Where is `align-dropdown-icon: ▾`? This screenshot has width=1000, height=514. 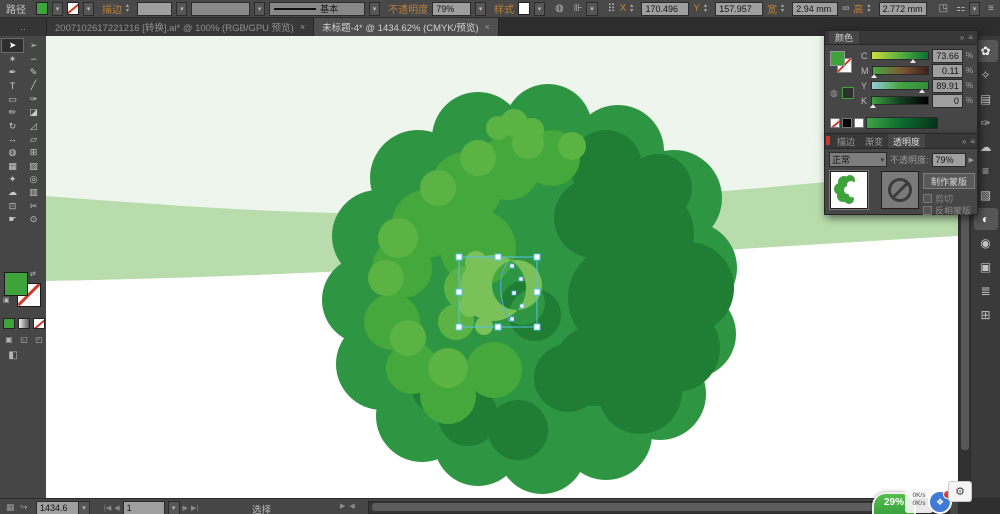
align-dropdown-icon: ▾ is located at coordinates (592, 8).